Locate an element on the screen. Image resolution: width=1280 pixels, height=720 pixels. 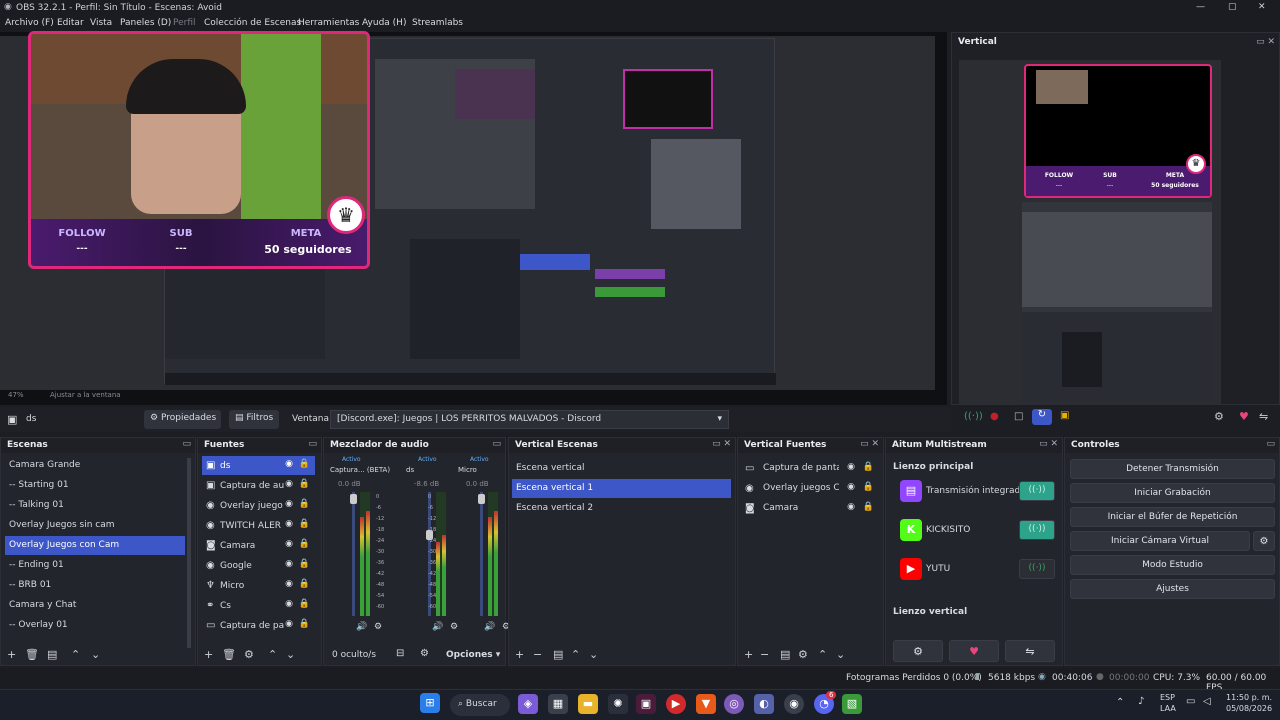
source-item: ♆ Micro ◉ 🔒 is located at coordinates (258, 585).